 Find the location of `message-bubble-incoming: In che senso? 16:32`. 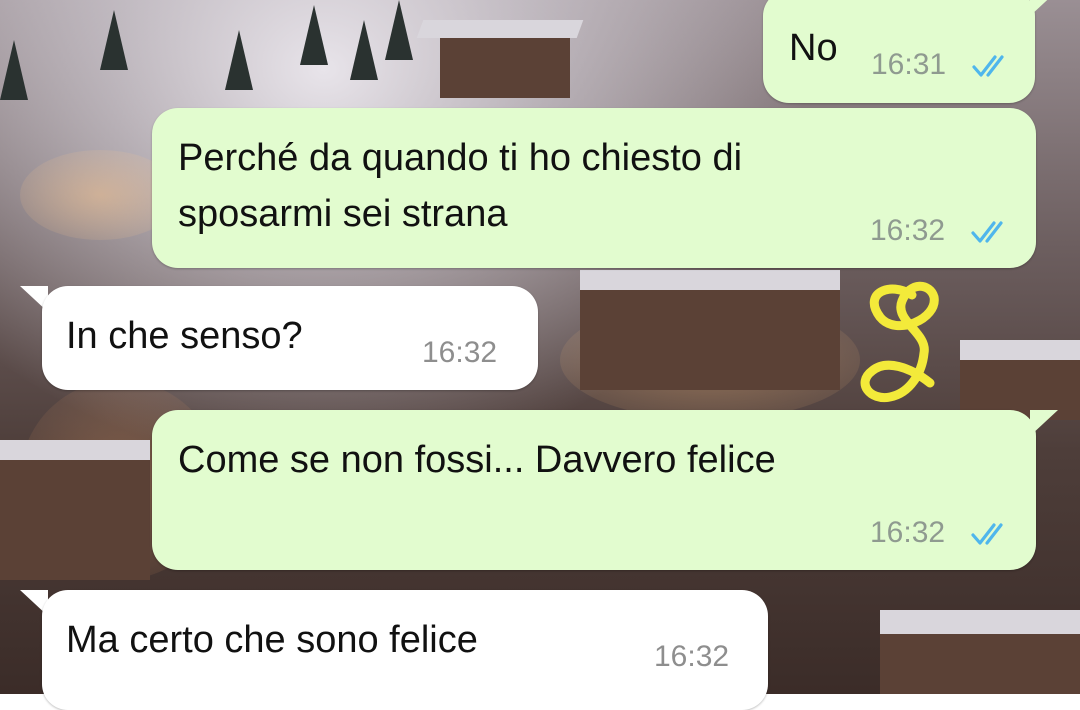

message-bubble-incoming: In che senso? 16:32 is located at coordinates (290, 338).